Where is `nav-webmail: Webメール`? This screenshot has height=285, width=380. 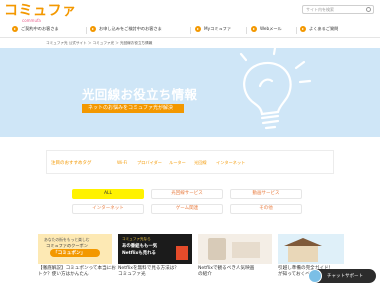
nav-webmail: Webメール is located at coordinates (266, 29).